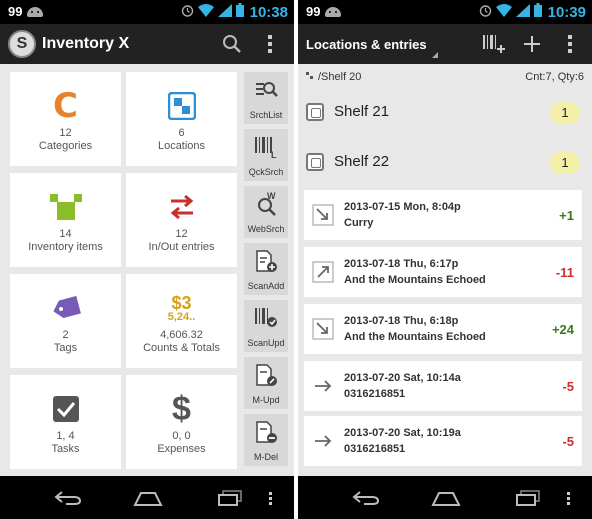  Describe the element at coordinates (443, 215) in the screenshot. I see `entry-row: 2013-07-15 Mon, 8:04p Curry +1` at that location.